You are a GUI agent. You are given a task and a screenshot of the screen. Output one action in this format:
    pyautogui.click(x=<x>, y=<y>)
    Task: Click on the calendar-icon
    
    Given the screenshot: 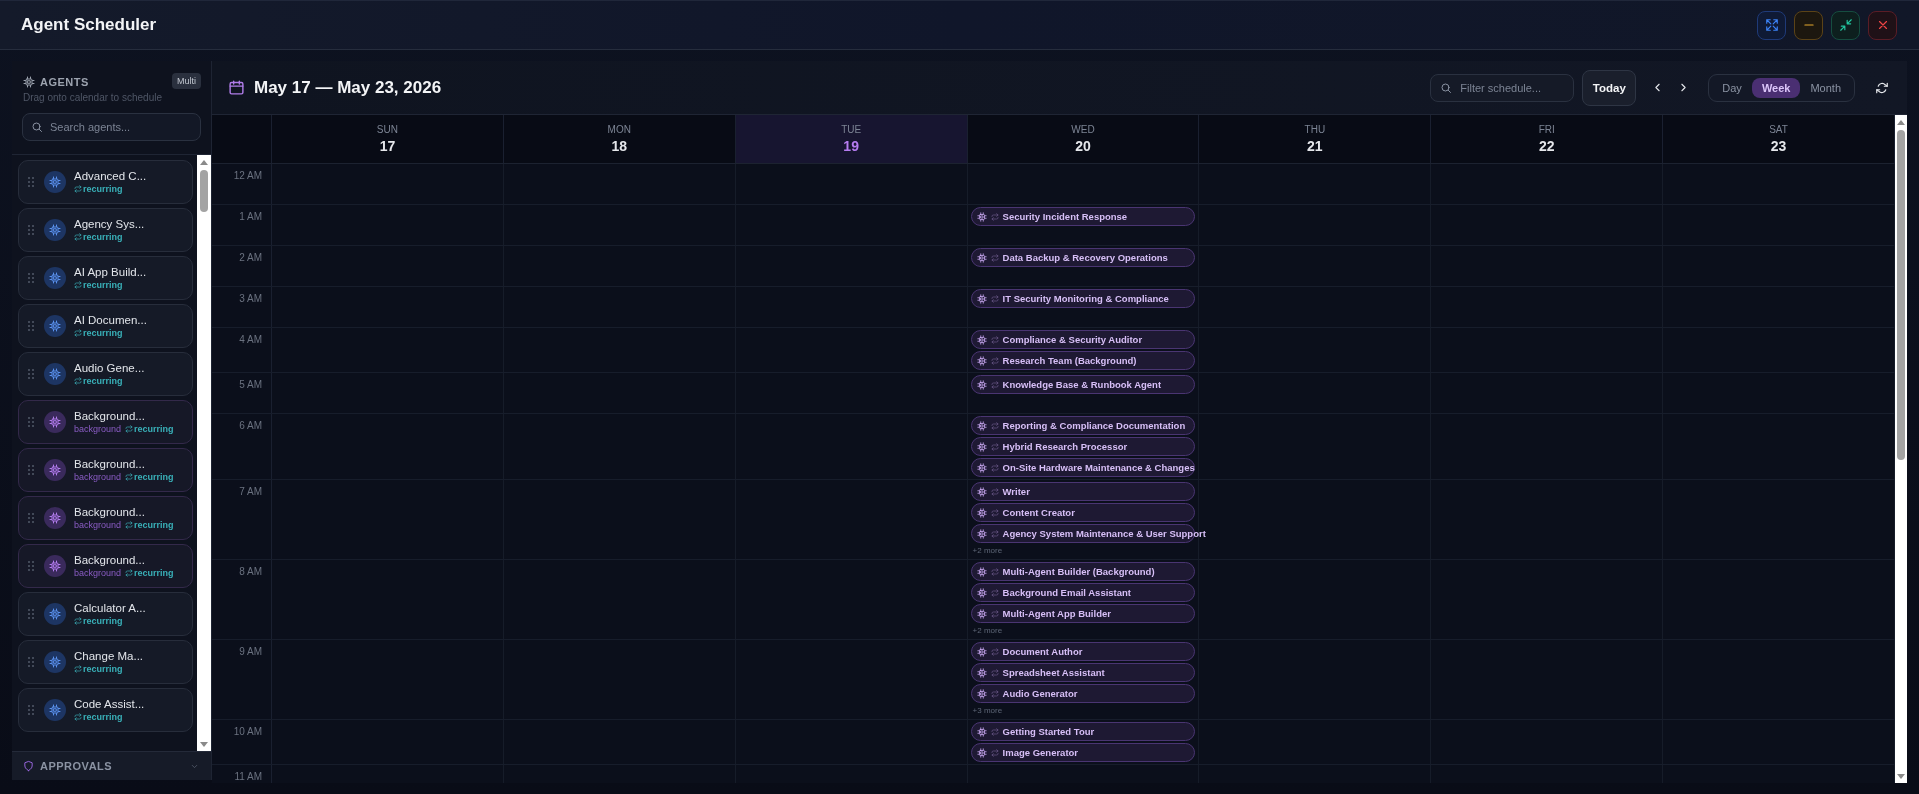 What is the action you would take?
    pyautogui.click(x=236, y=87)
    